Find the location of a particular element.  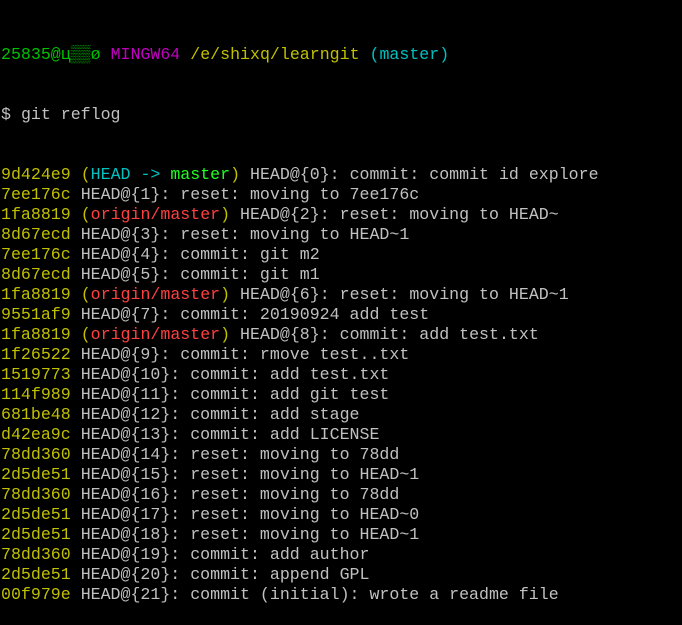

reflog-message: HEAD@{0}: commit: commit id explore is located at coordinates (424, 174).